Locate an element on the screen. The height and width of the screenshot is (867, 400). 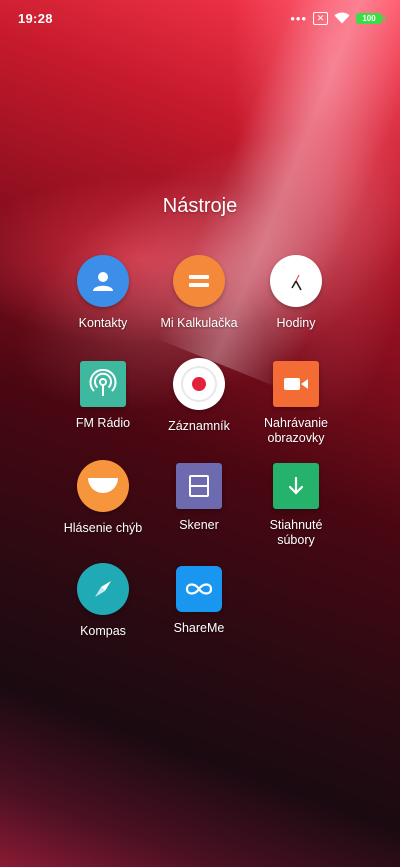
app-hlasenie-chyb: Hlásenie chýb is located at coordinates (103, 498).